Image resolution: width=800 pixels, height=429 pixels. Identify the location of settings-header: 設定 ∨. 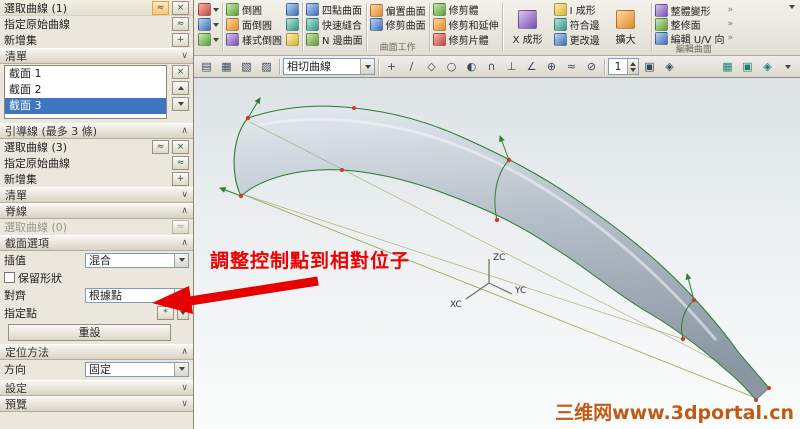
(96, 388).